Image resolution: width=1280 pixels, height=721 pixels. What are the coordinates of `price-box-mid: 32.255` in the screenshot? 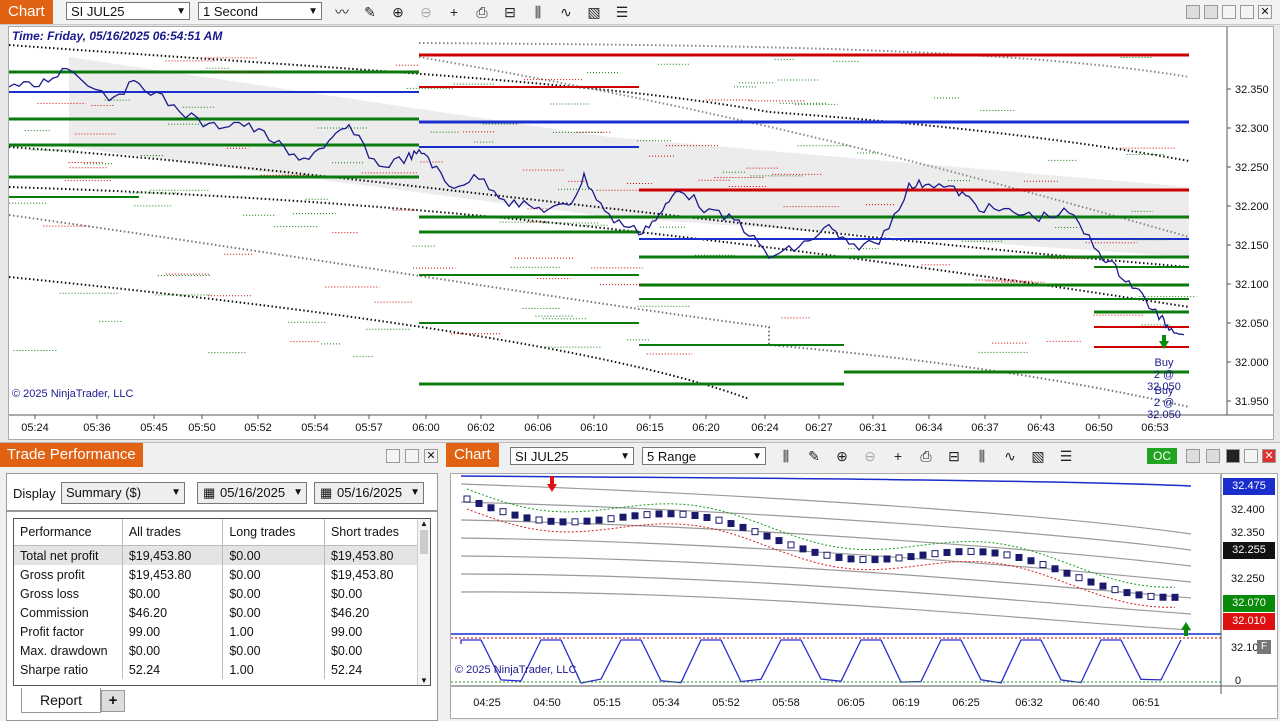 It's located at (1249, 550).